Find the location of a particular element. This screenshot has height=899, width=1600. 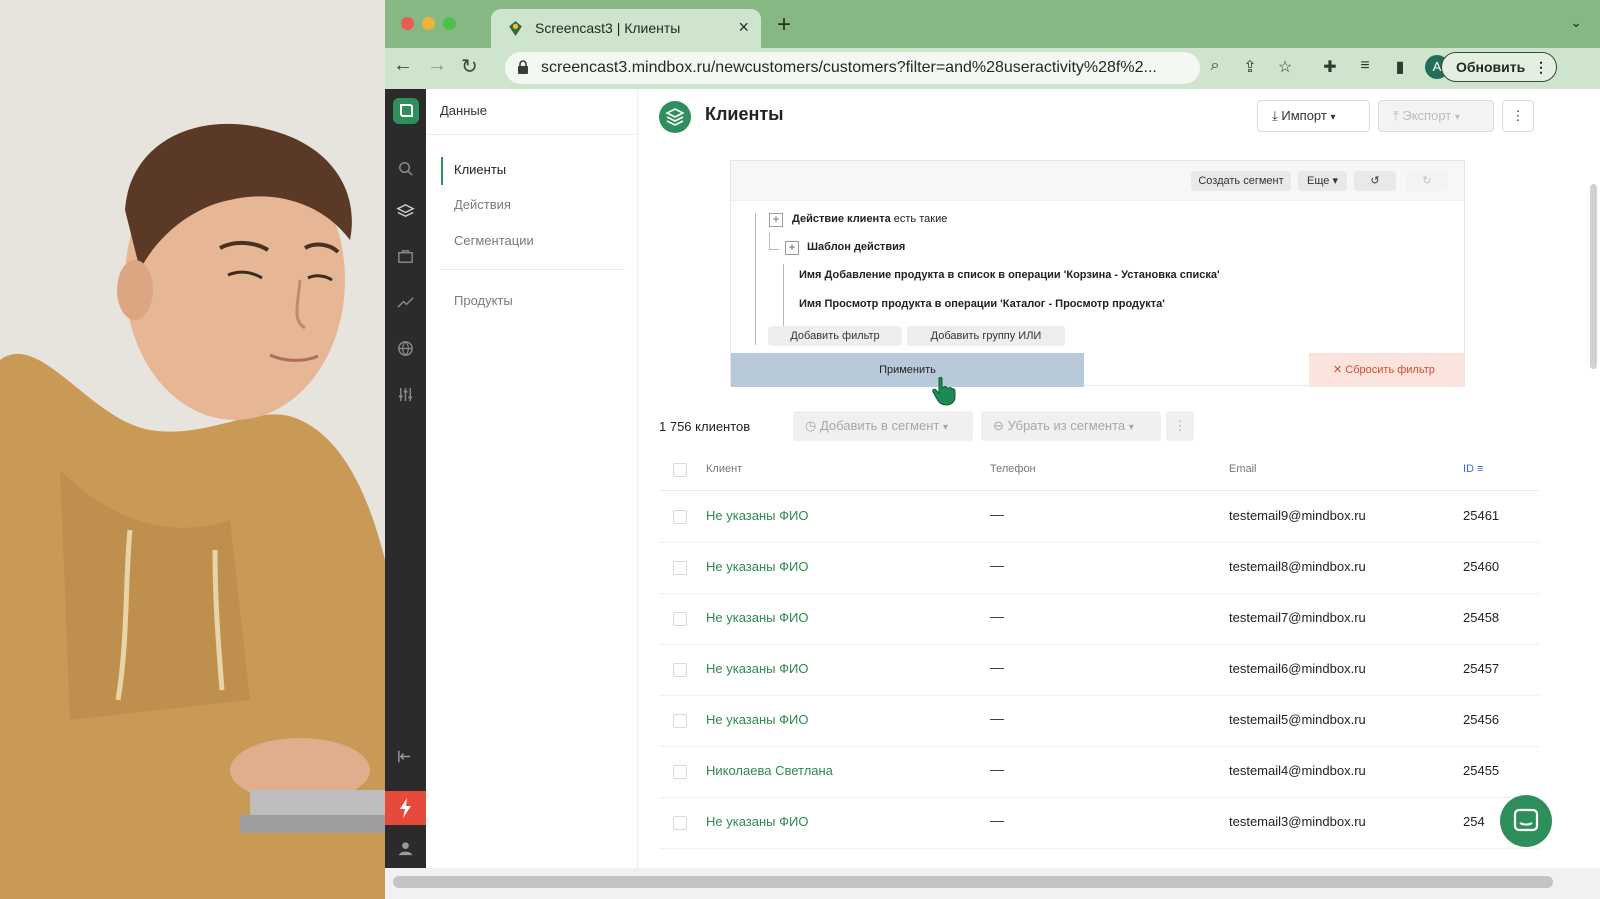

close-window-button is located at coordinates (407, 23).